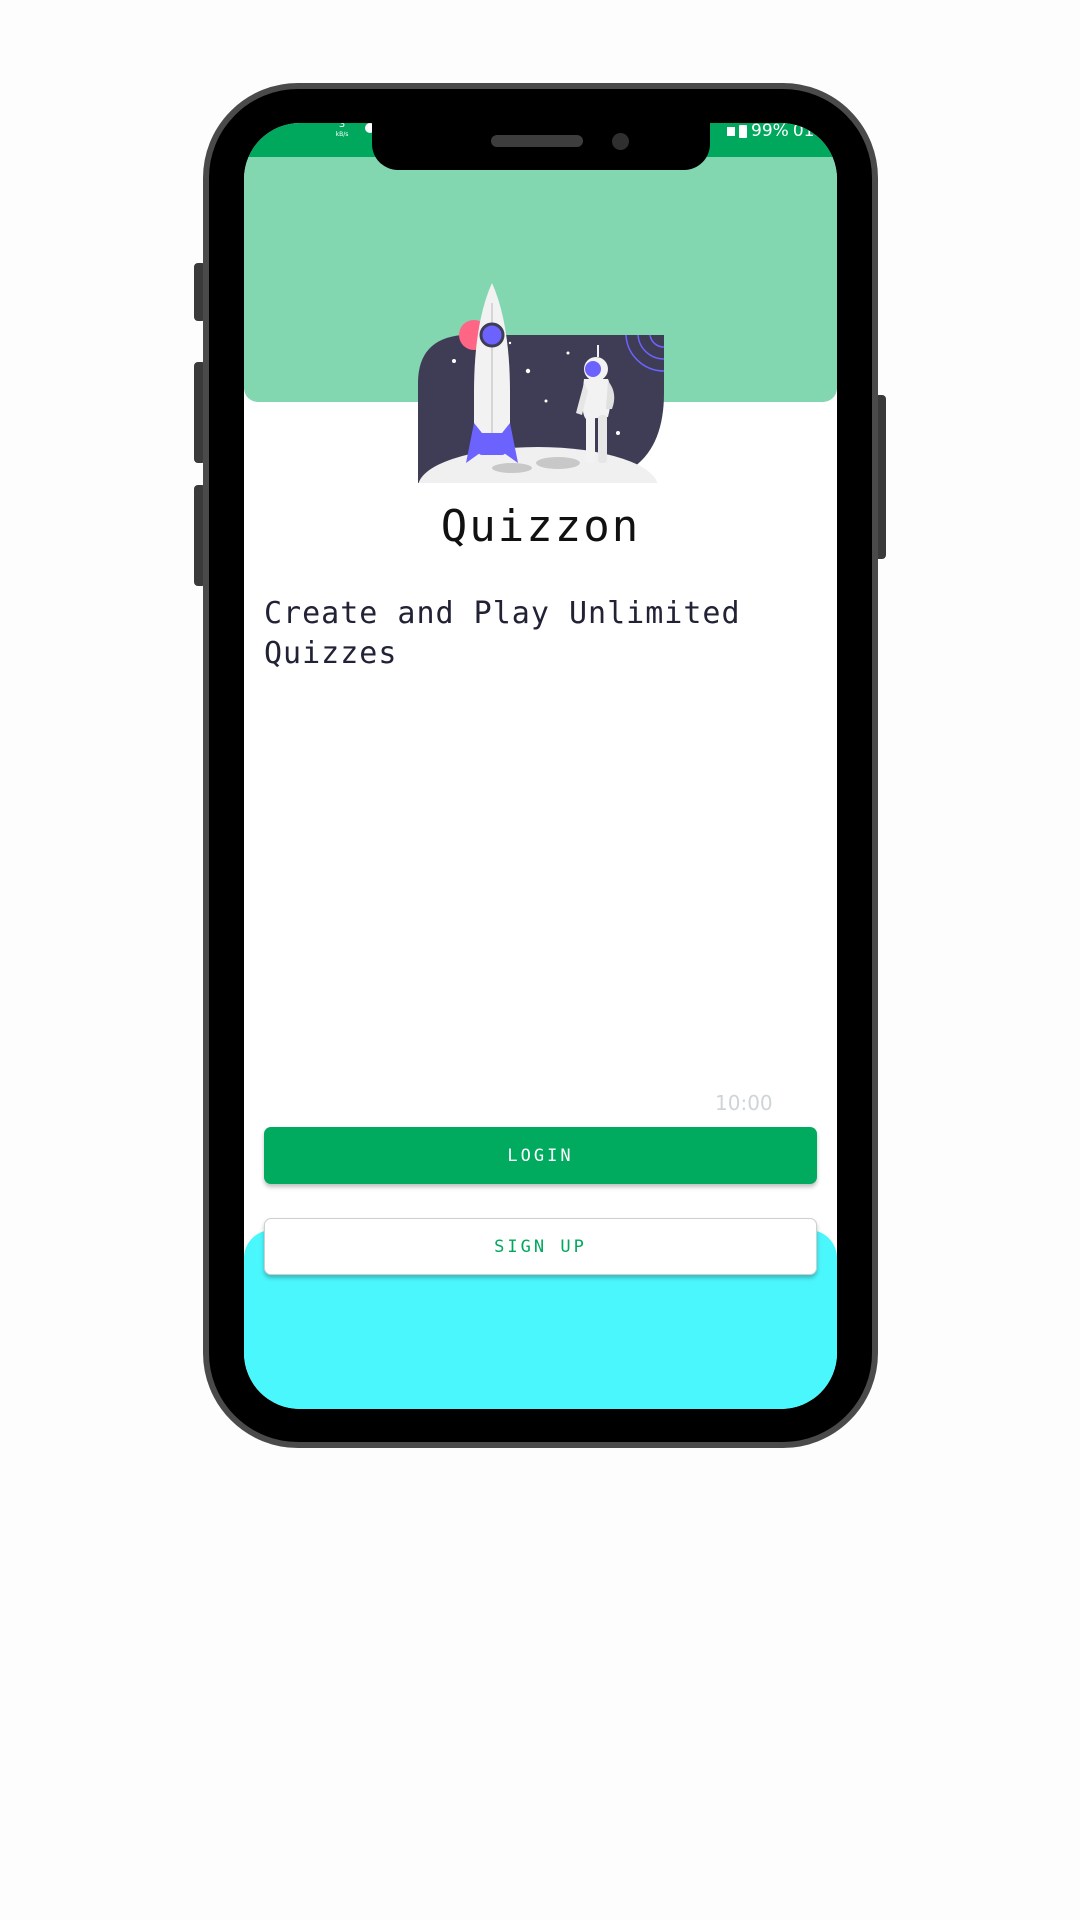  What do you see at coordinates (811, 132) in the screenshot?
I see `status-clock: 01:0` at bounding box center [811, 132].